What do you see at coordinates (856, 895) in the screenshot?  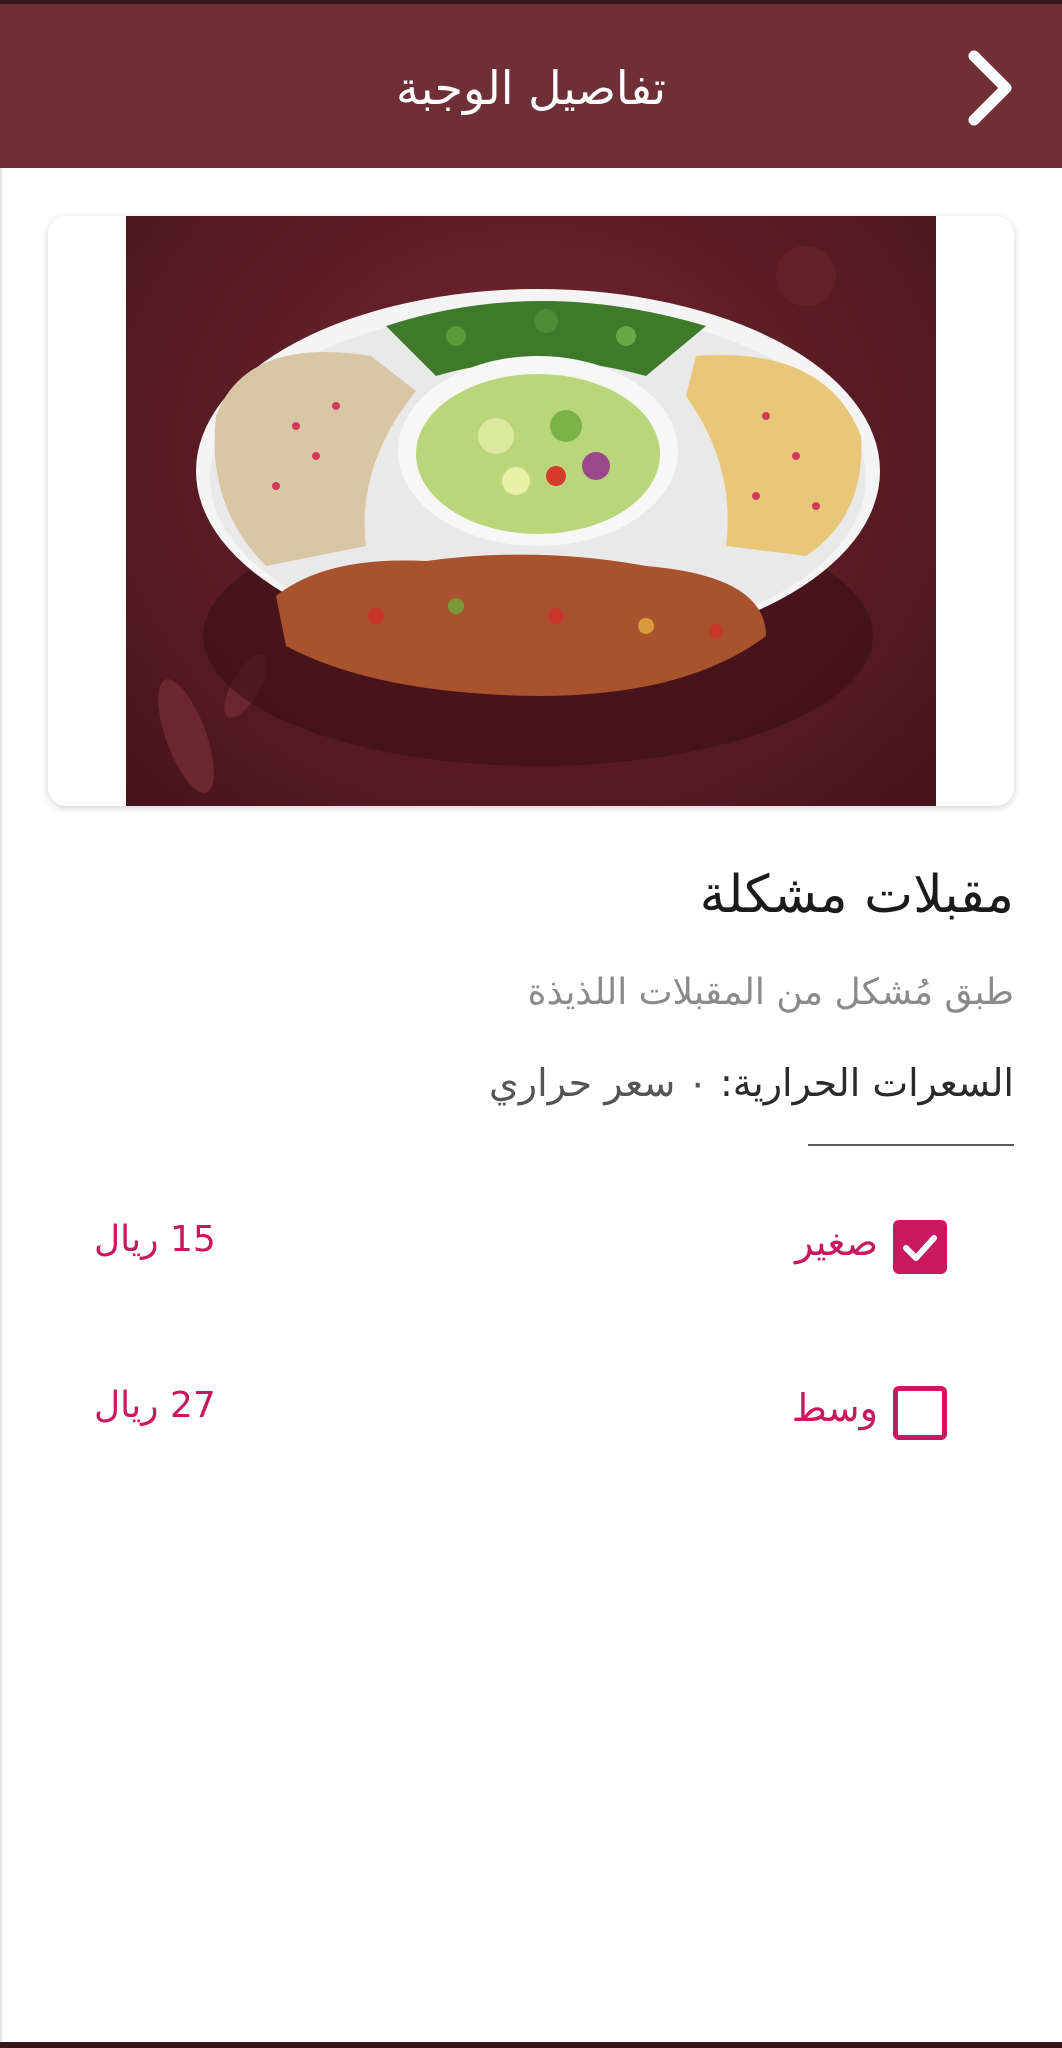 I see `dish-name: مقبلات مشكلة` at bounding box center [856, 895].